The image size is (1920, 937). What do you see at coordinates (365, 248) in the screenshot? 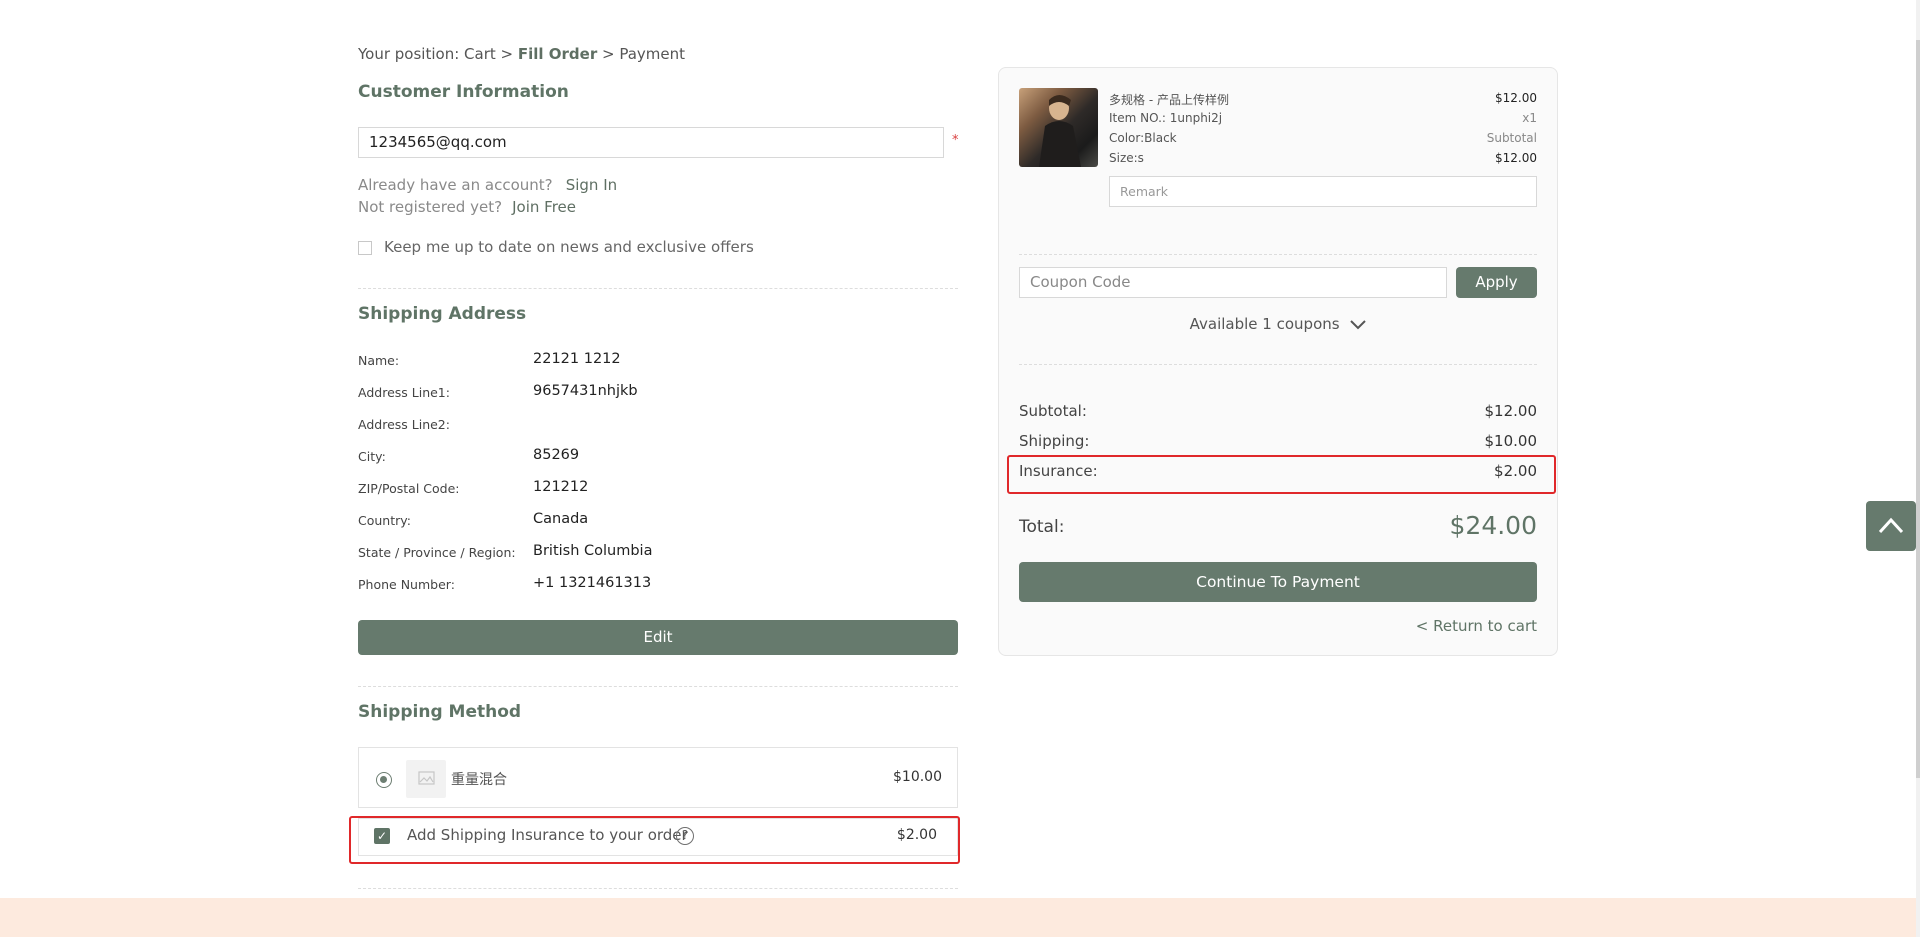
I see `newsletter-checkbox` at bounding box center [365, 248].